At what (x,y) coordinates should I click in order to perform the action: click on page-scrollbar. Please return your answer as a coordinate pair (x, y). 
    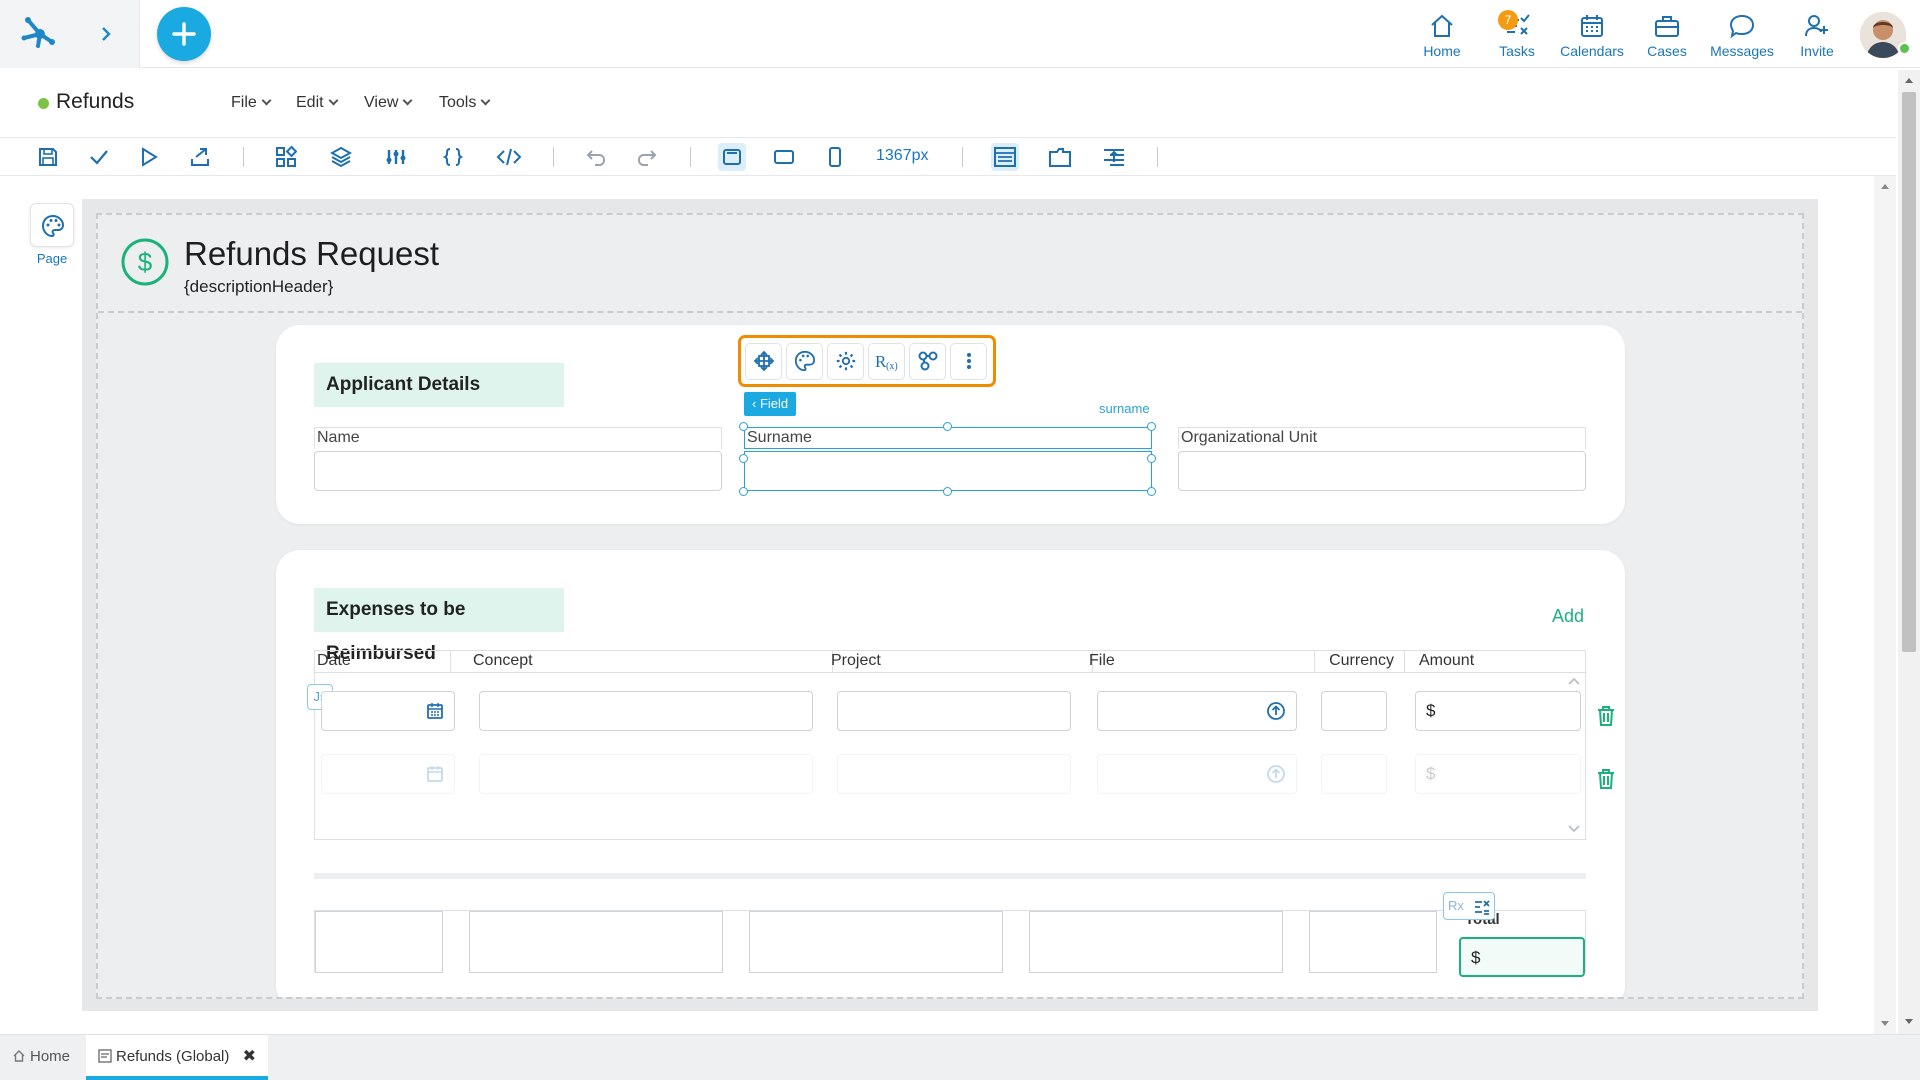
    Looking at the image, I should click on (1909, 552).